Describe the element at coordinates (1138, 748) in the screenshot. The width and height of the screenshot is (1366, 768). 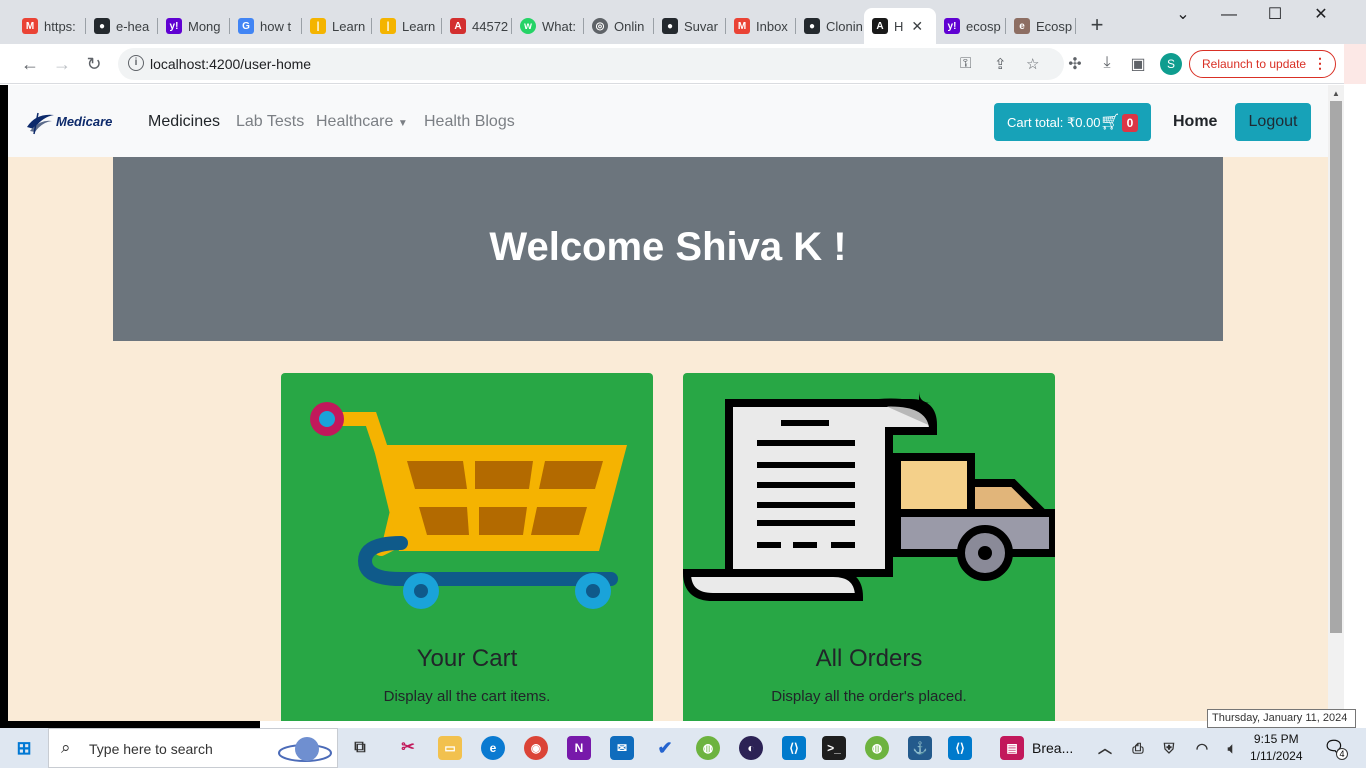
I see `meet-now-icon: ⎙` at that location.